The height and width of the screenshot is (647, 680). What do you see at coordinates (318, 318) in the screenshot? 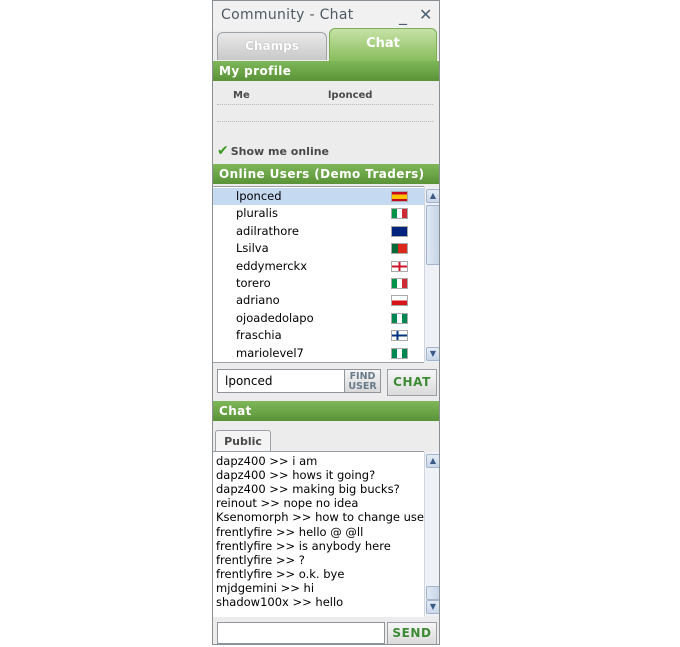
I see `user-row: ojoadedolapo` at bounding box center [318, 318].